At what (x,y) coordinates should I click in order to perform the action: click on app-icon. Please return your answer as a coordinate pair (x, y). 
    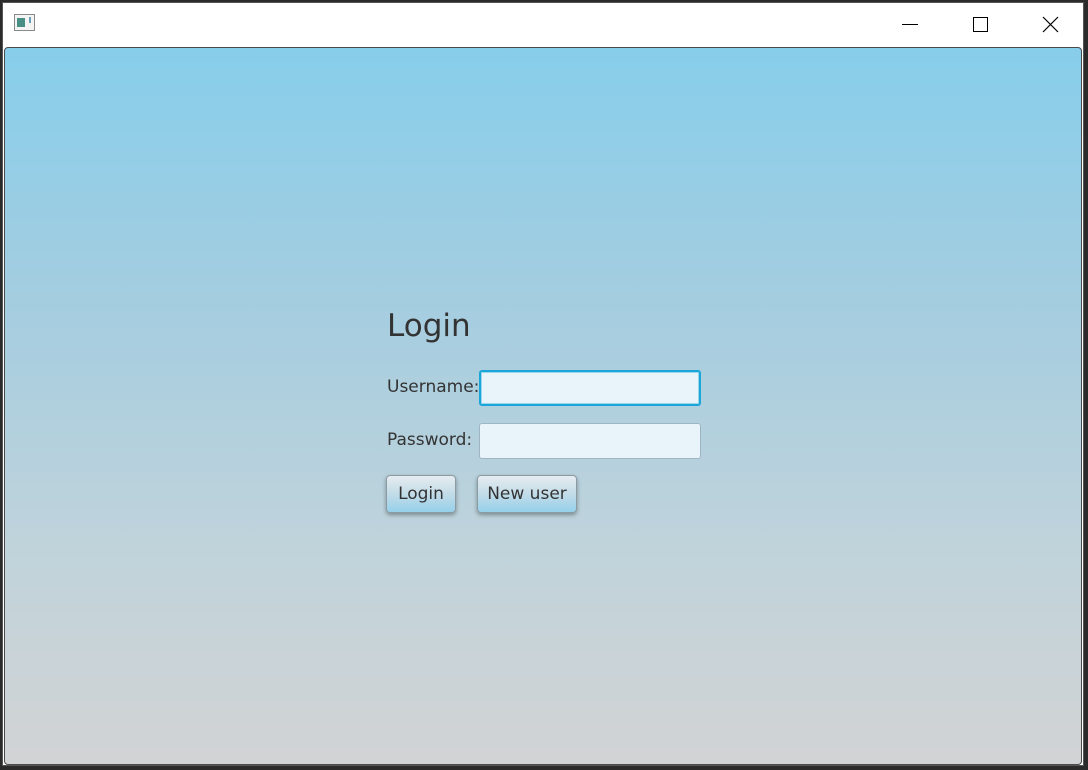
    Looking at the image, I should click on (24, 22).